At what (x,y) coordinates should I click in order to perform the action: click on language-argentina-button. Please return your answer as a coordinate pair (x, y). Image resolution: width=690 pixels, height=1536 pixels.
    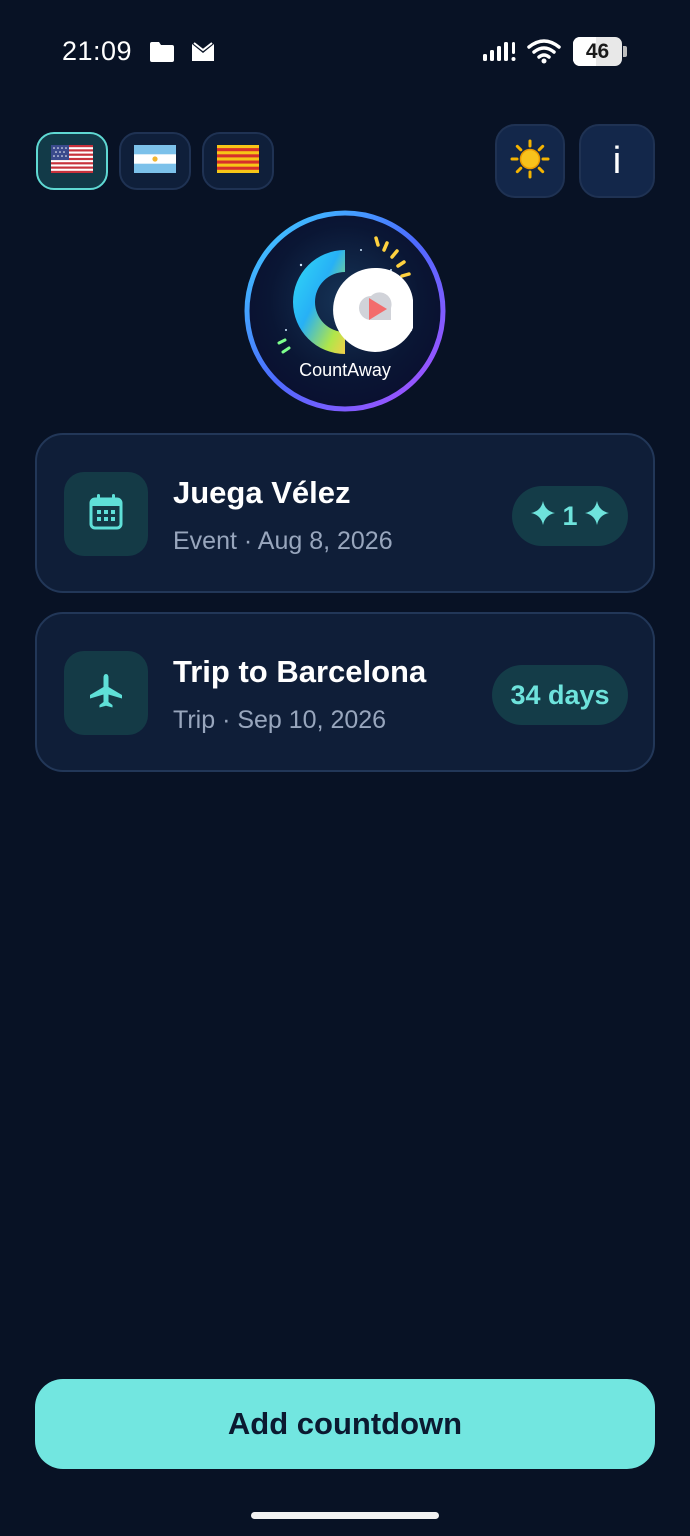
    Looking at the image, I should click on (155, 161).